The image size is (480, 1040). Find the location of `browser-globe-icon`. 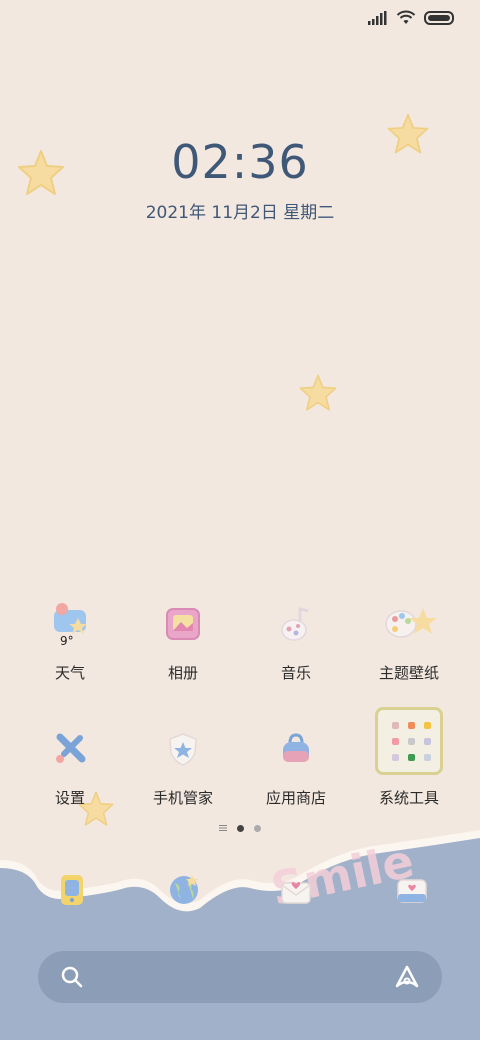

browser-globe-icon is located at coordinates (184, 889).